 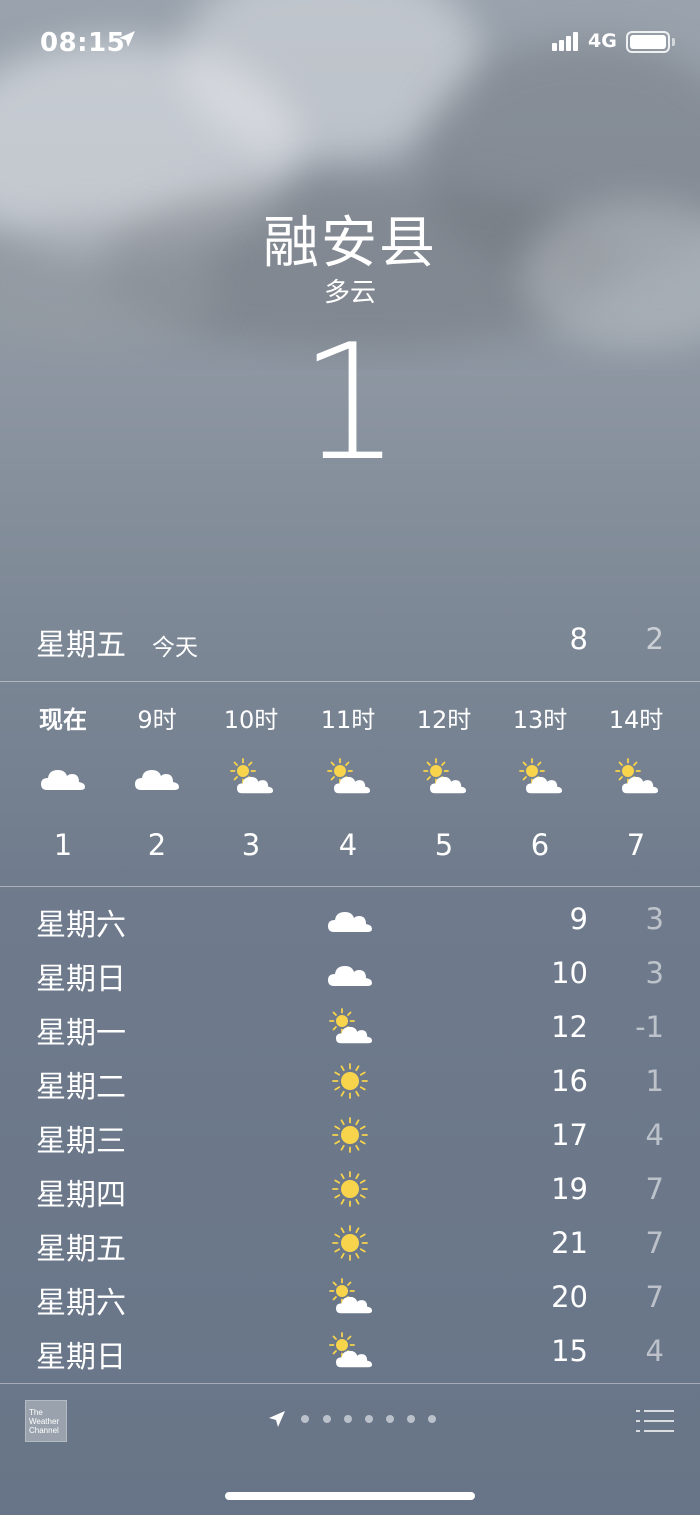 I want to click on day-name: 星期三, so click(x=81, y=1141).